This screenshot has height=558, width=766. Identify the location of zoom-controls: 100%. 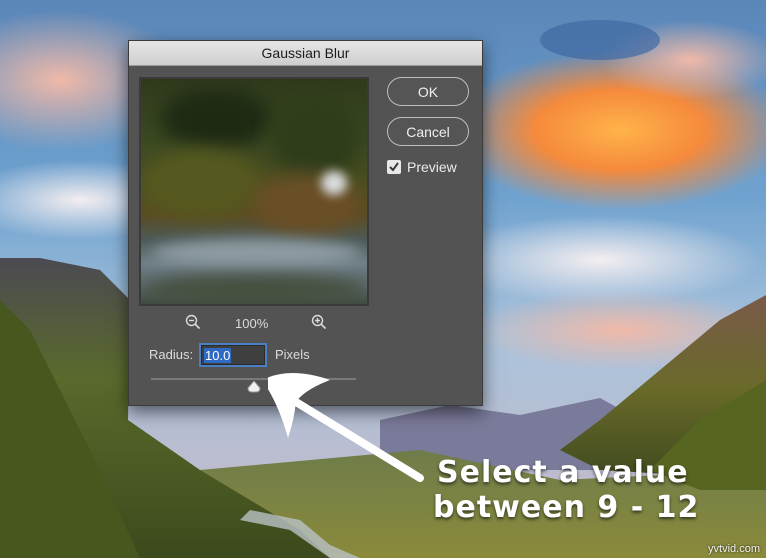
(254, 324).